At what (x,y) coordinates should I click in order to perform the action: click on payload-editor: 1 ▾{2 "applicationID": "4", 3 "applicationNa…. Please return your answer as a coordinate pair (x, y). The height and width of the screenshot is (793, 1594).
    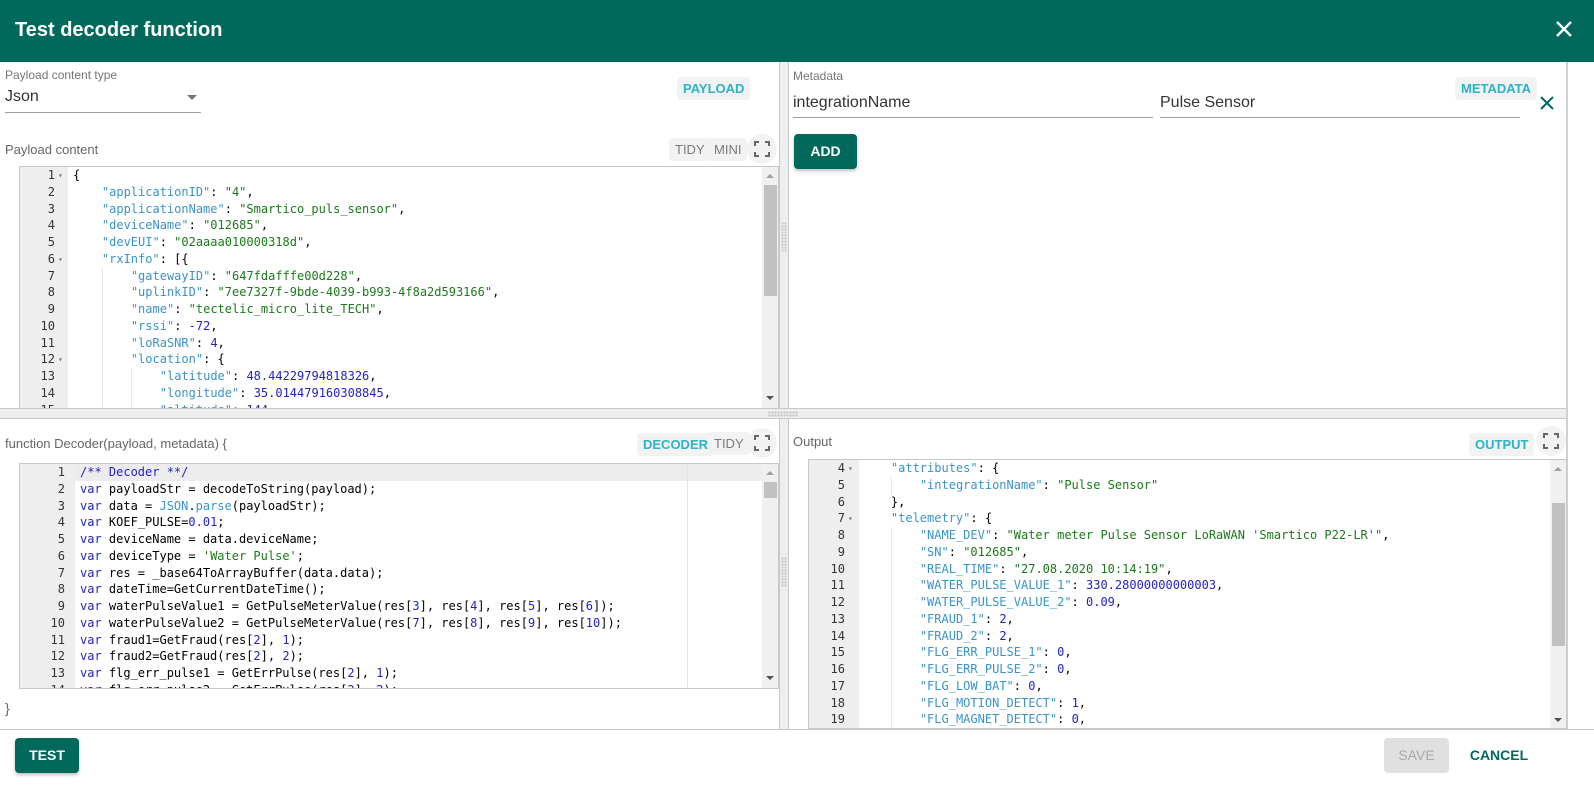
    Looking at the image, I should click on (399, 287).